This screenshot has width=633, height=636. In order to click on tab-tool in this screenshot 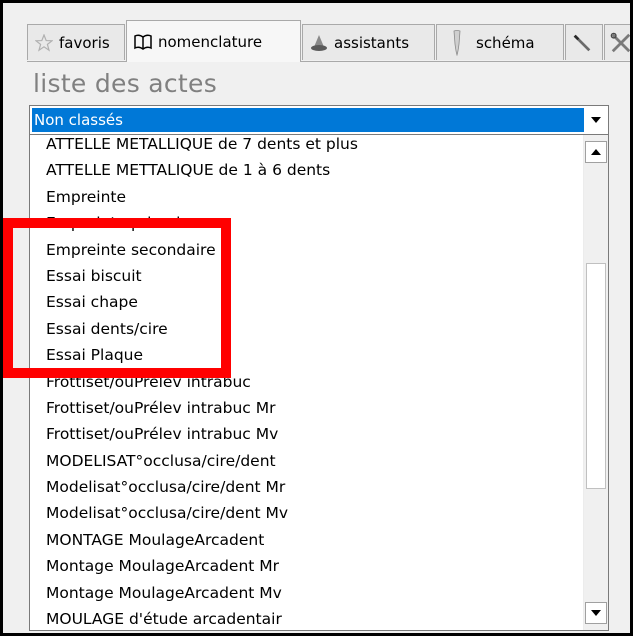, I will do `click(584, 42)`.